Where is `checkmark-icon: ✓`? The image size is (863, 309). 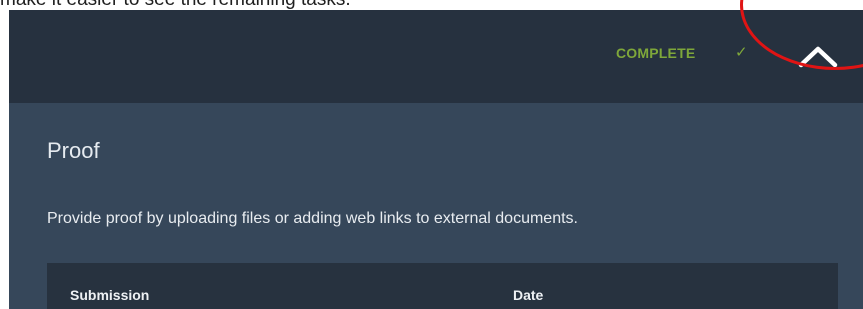 checkmark-icon: ✓ is located at coordinates (741, 52).